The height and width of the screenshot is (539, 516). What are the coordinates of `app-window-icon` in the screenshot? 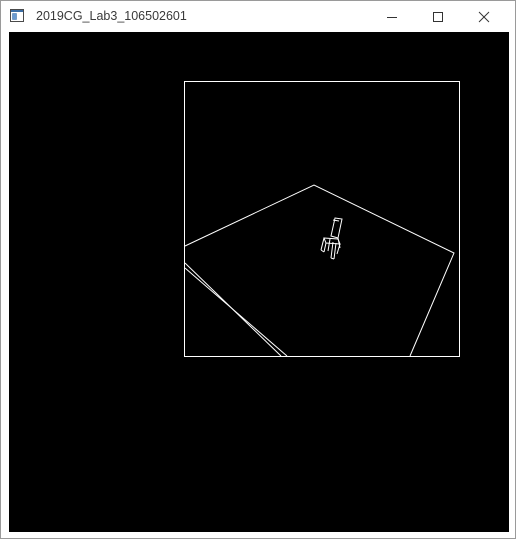 It's located at (17, 15).